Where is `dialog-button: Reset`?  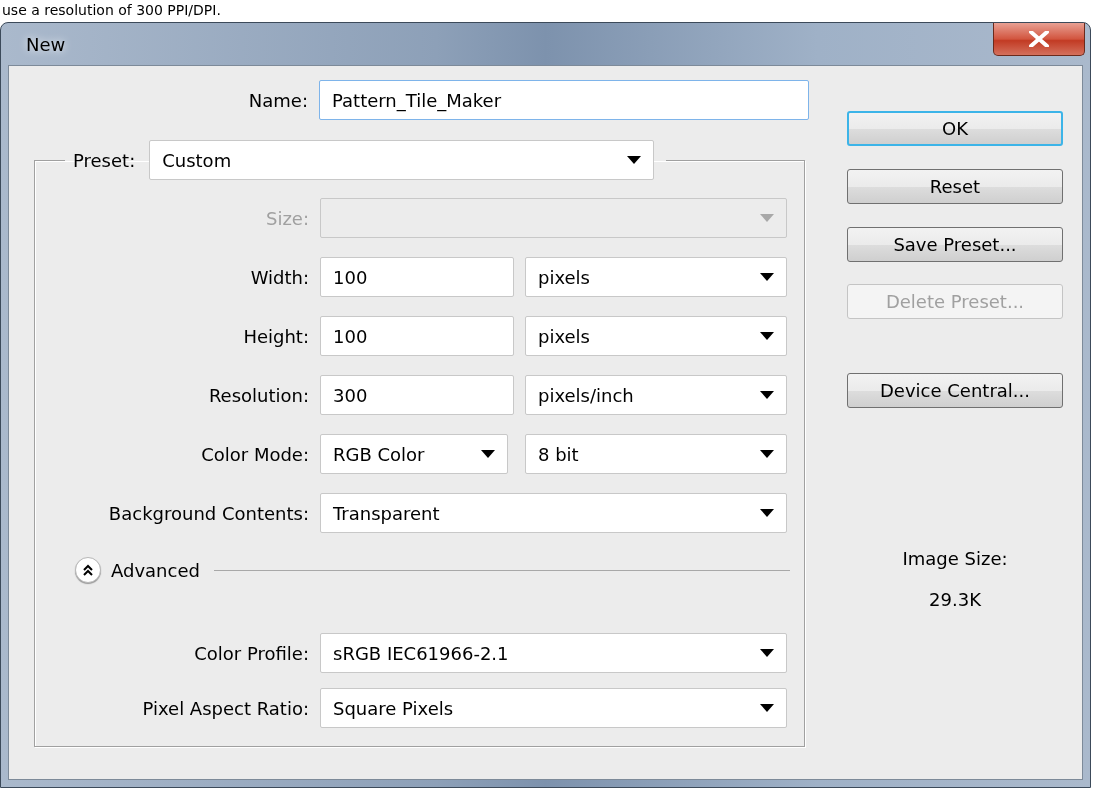 dialog-button: Reset is located at coordinates (955, 186).